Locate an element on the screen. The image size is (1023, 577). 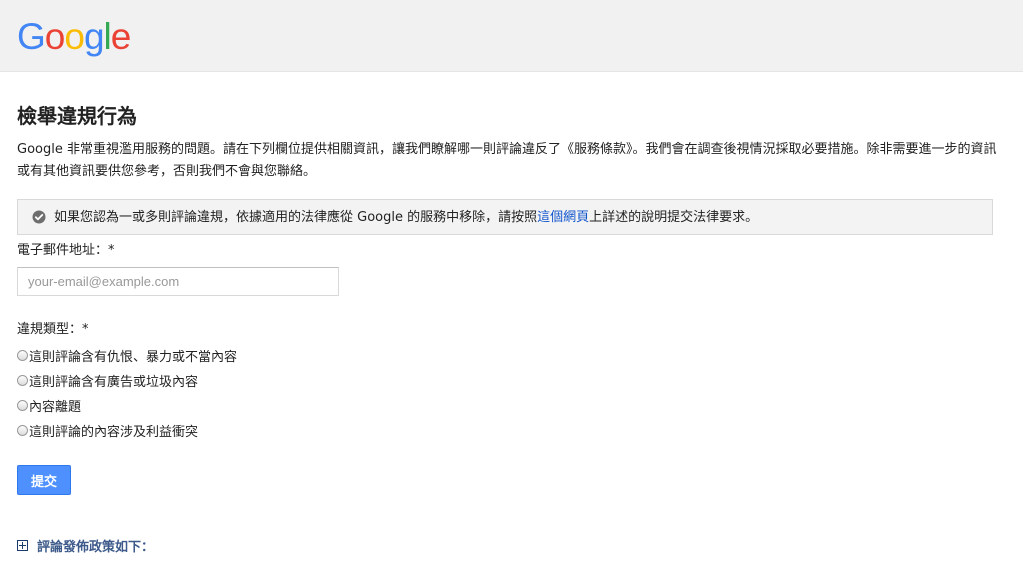
logo-letter: g is located at coordinates (94, 36).